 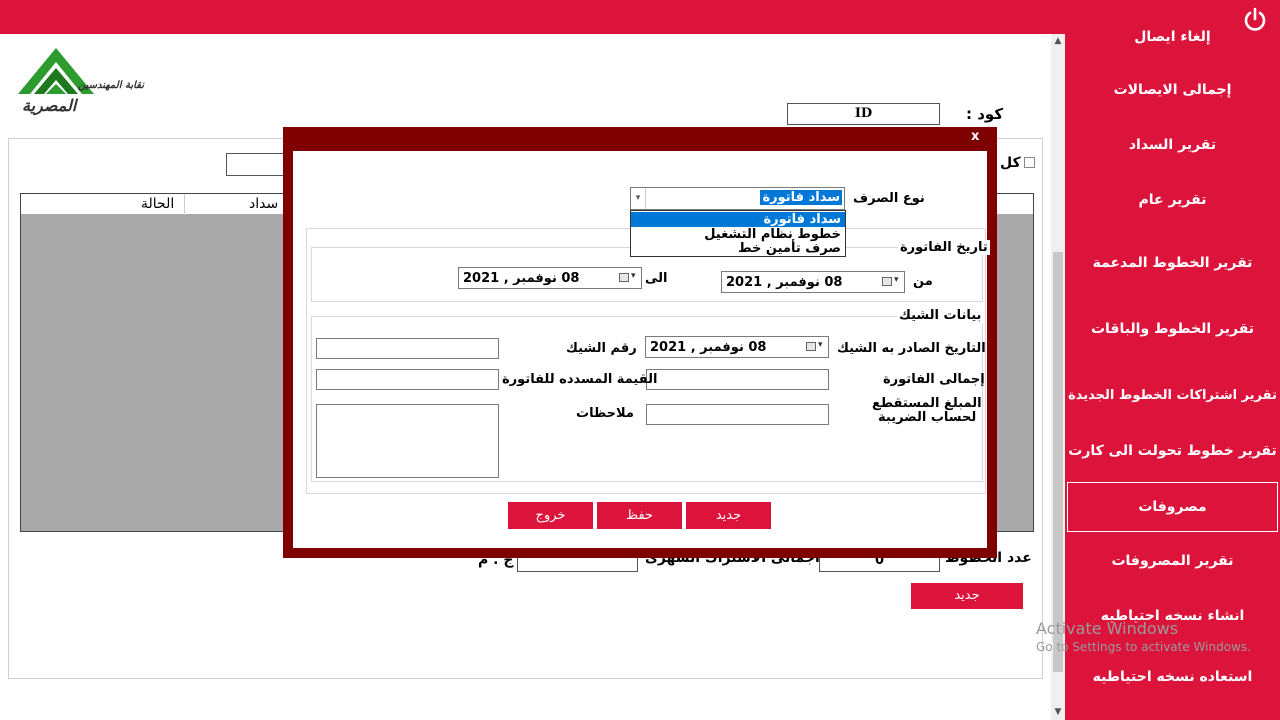 I want to click on tax-deducted-label-line1: المبلغ المستقطع, so click(x=927, y=403).